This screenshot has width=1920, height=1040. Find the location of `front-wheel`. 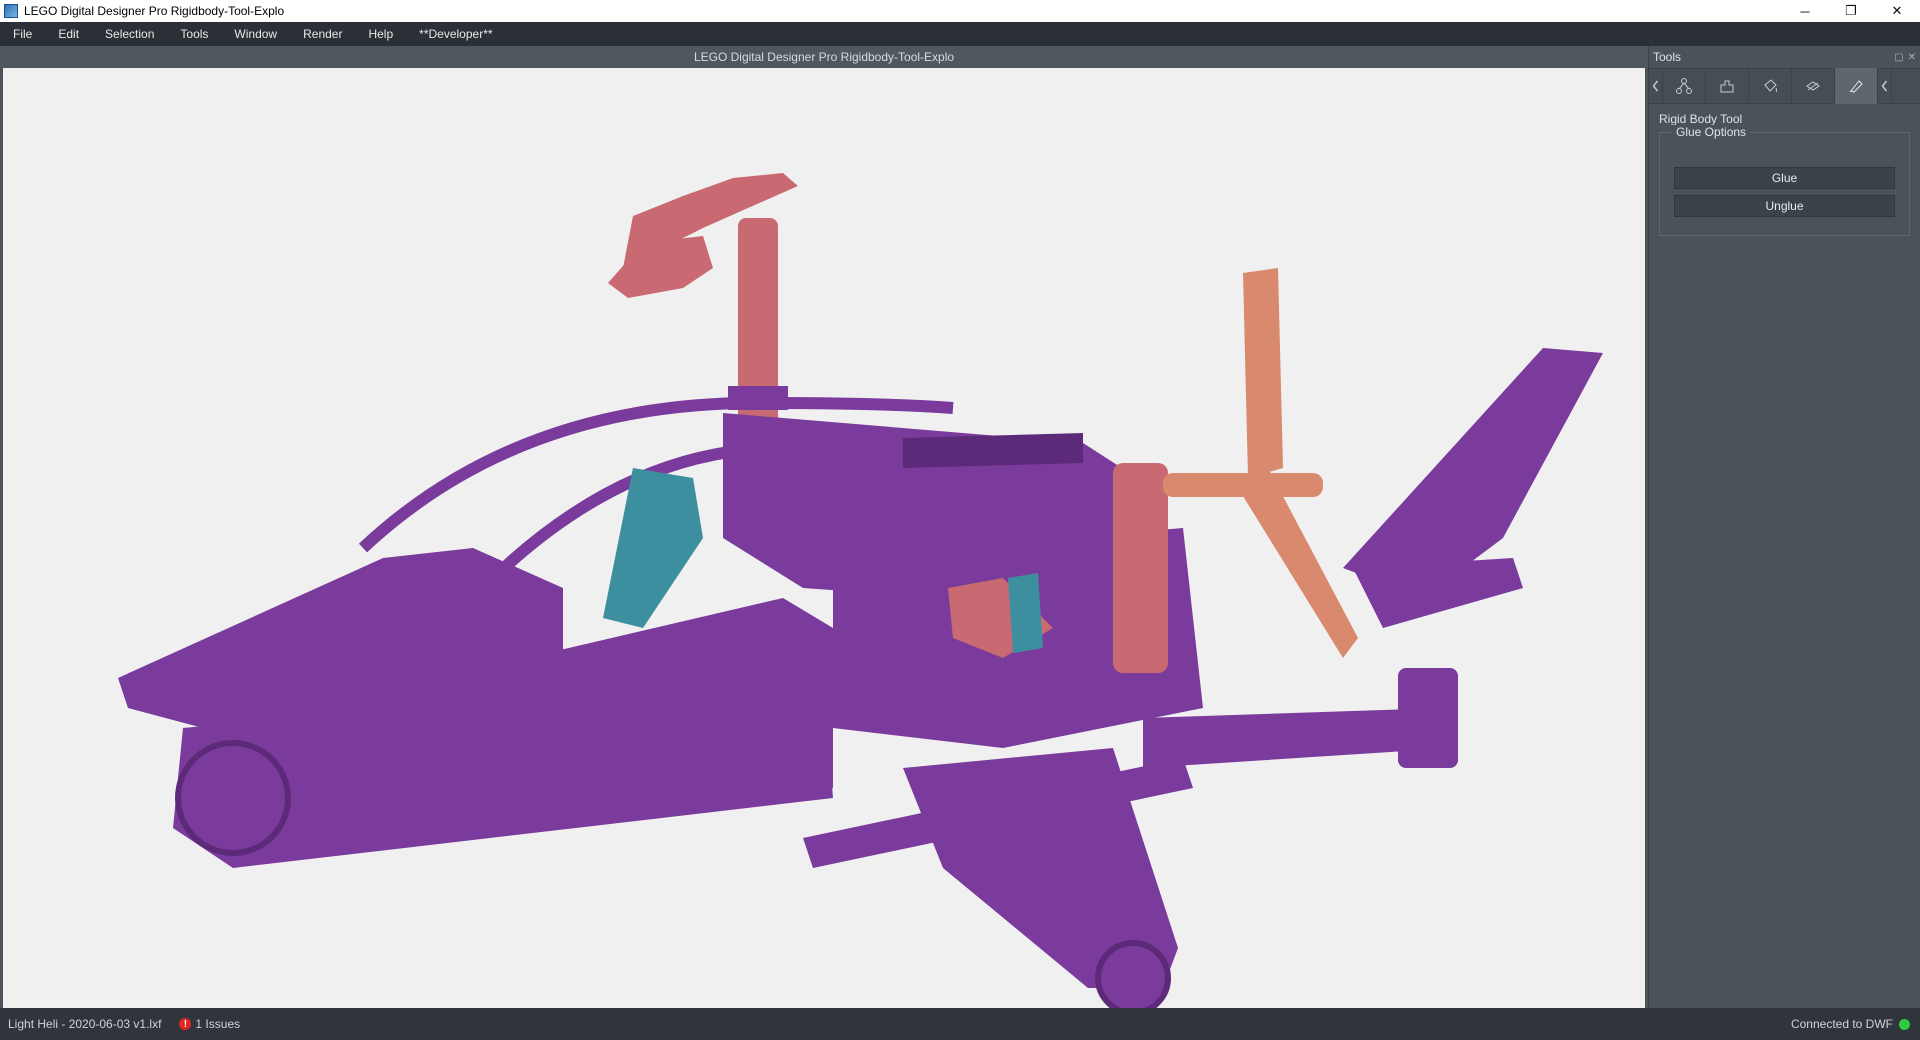

front-wheel is located at coordinates (233, 798).